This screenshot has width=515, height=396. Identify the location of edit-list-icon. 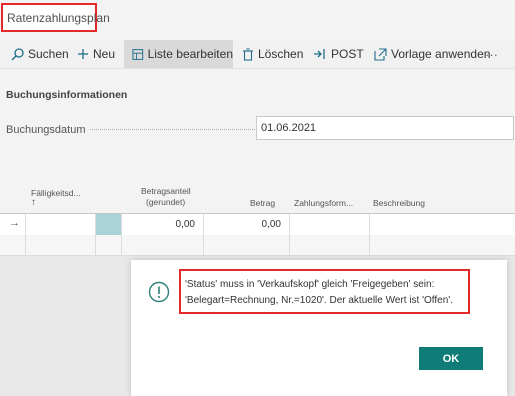
(138, 54).